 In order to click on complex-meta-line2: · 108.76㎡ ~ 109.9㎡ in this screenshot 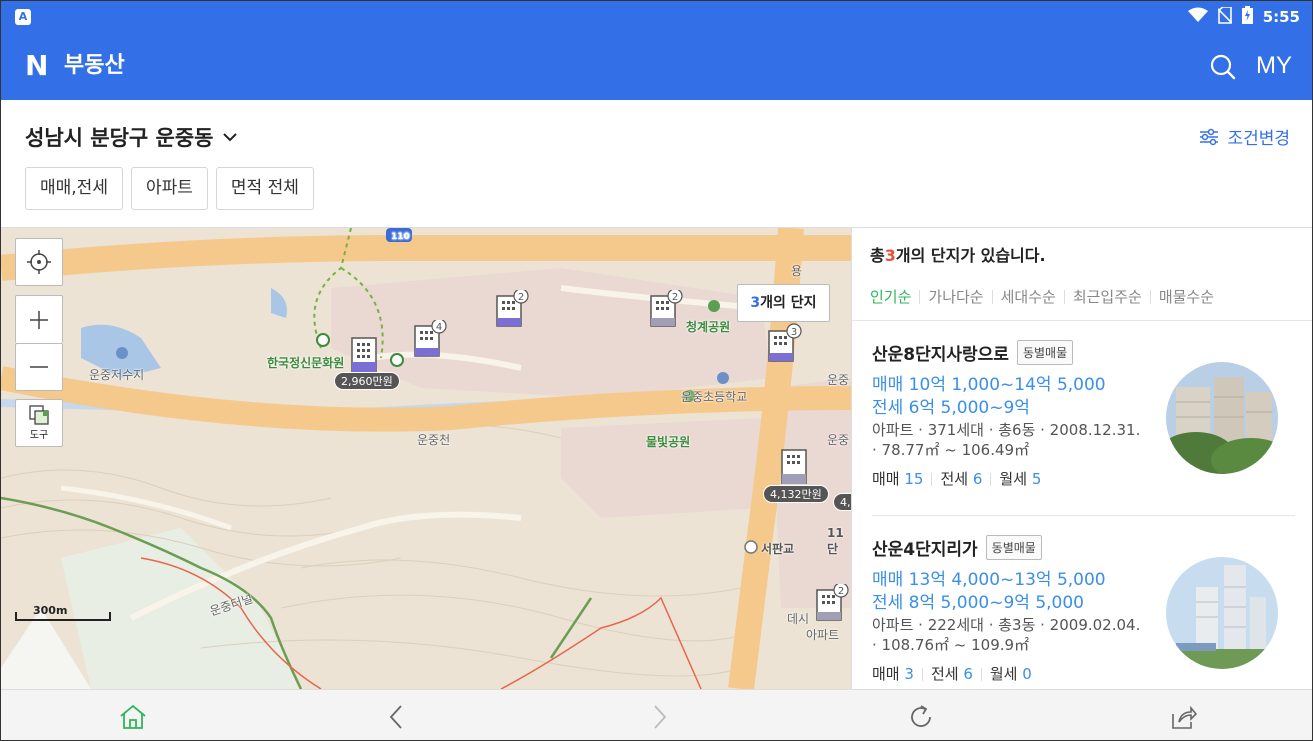, I will do `click(951, 645)`.